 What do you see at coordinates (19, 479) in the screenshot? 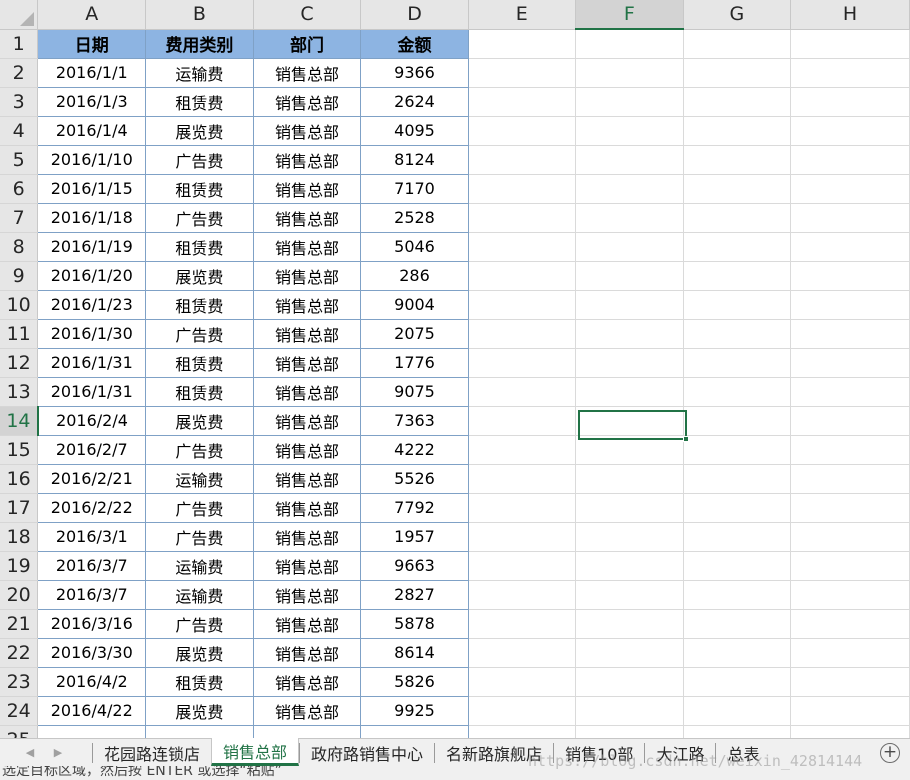
I see `row-header: 16` at bounding box center [19, 479].